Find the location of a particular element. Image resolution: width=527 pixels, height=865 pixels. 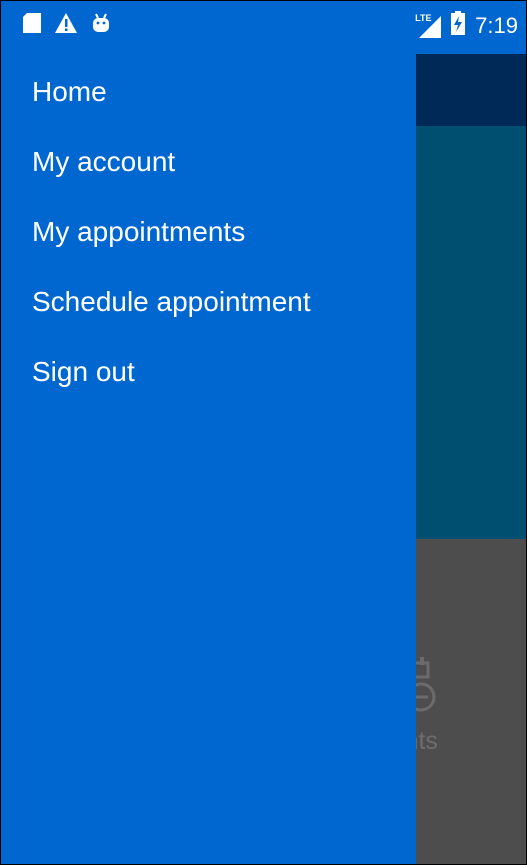

status-bar: LTE 7:19 is located at coordinates (263, 27).